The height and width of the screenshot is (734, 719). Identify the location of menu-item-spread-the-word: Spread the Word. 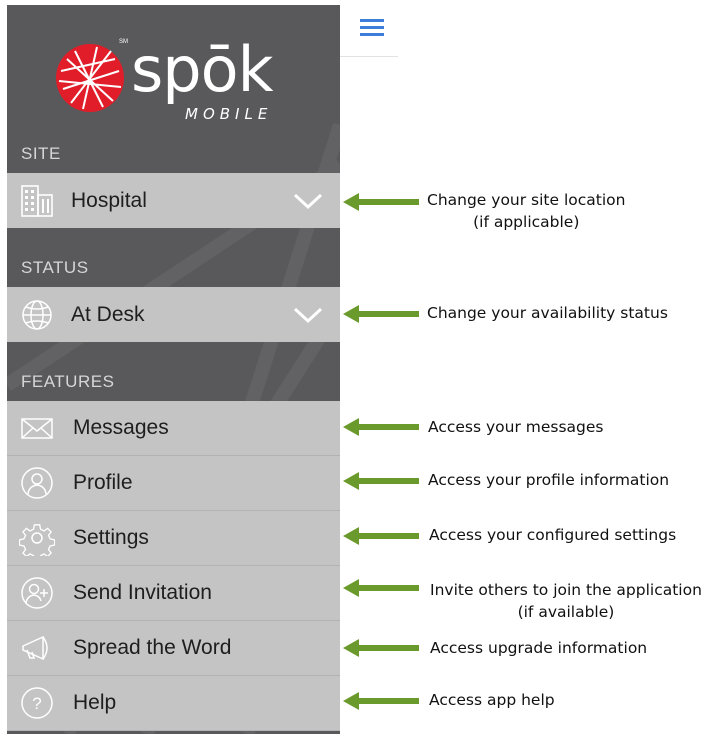
(173, 648).